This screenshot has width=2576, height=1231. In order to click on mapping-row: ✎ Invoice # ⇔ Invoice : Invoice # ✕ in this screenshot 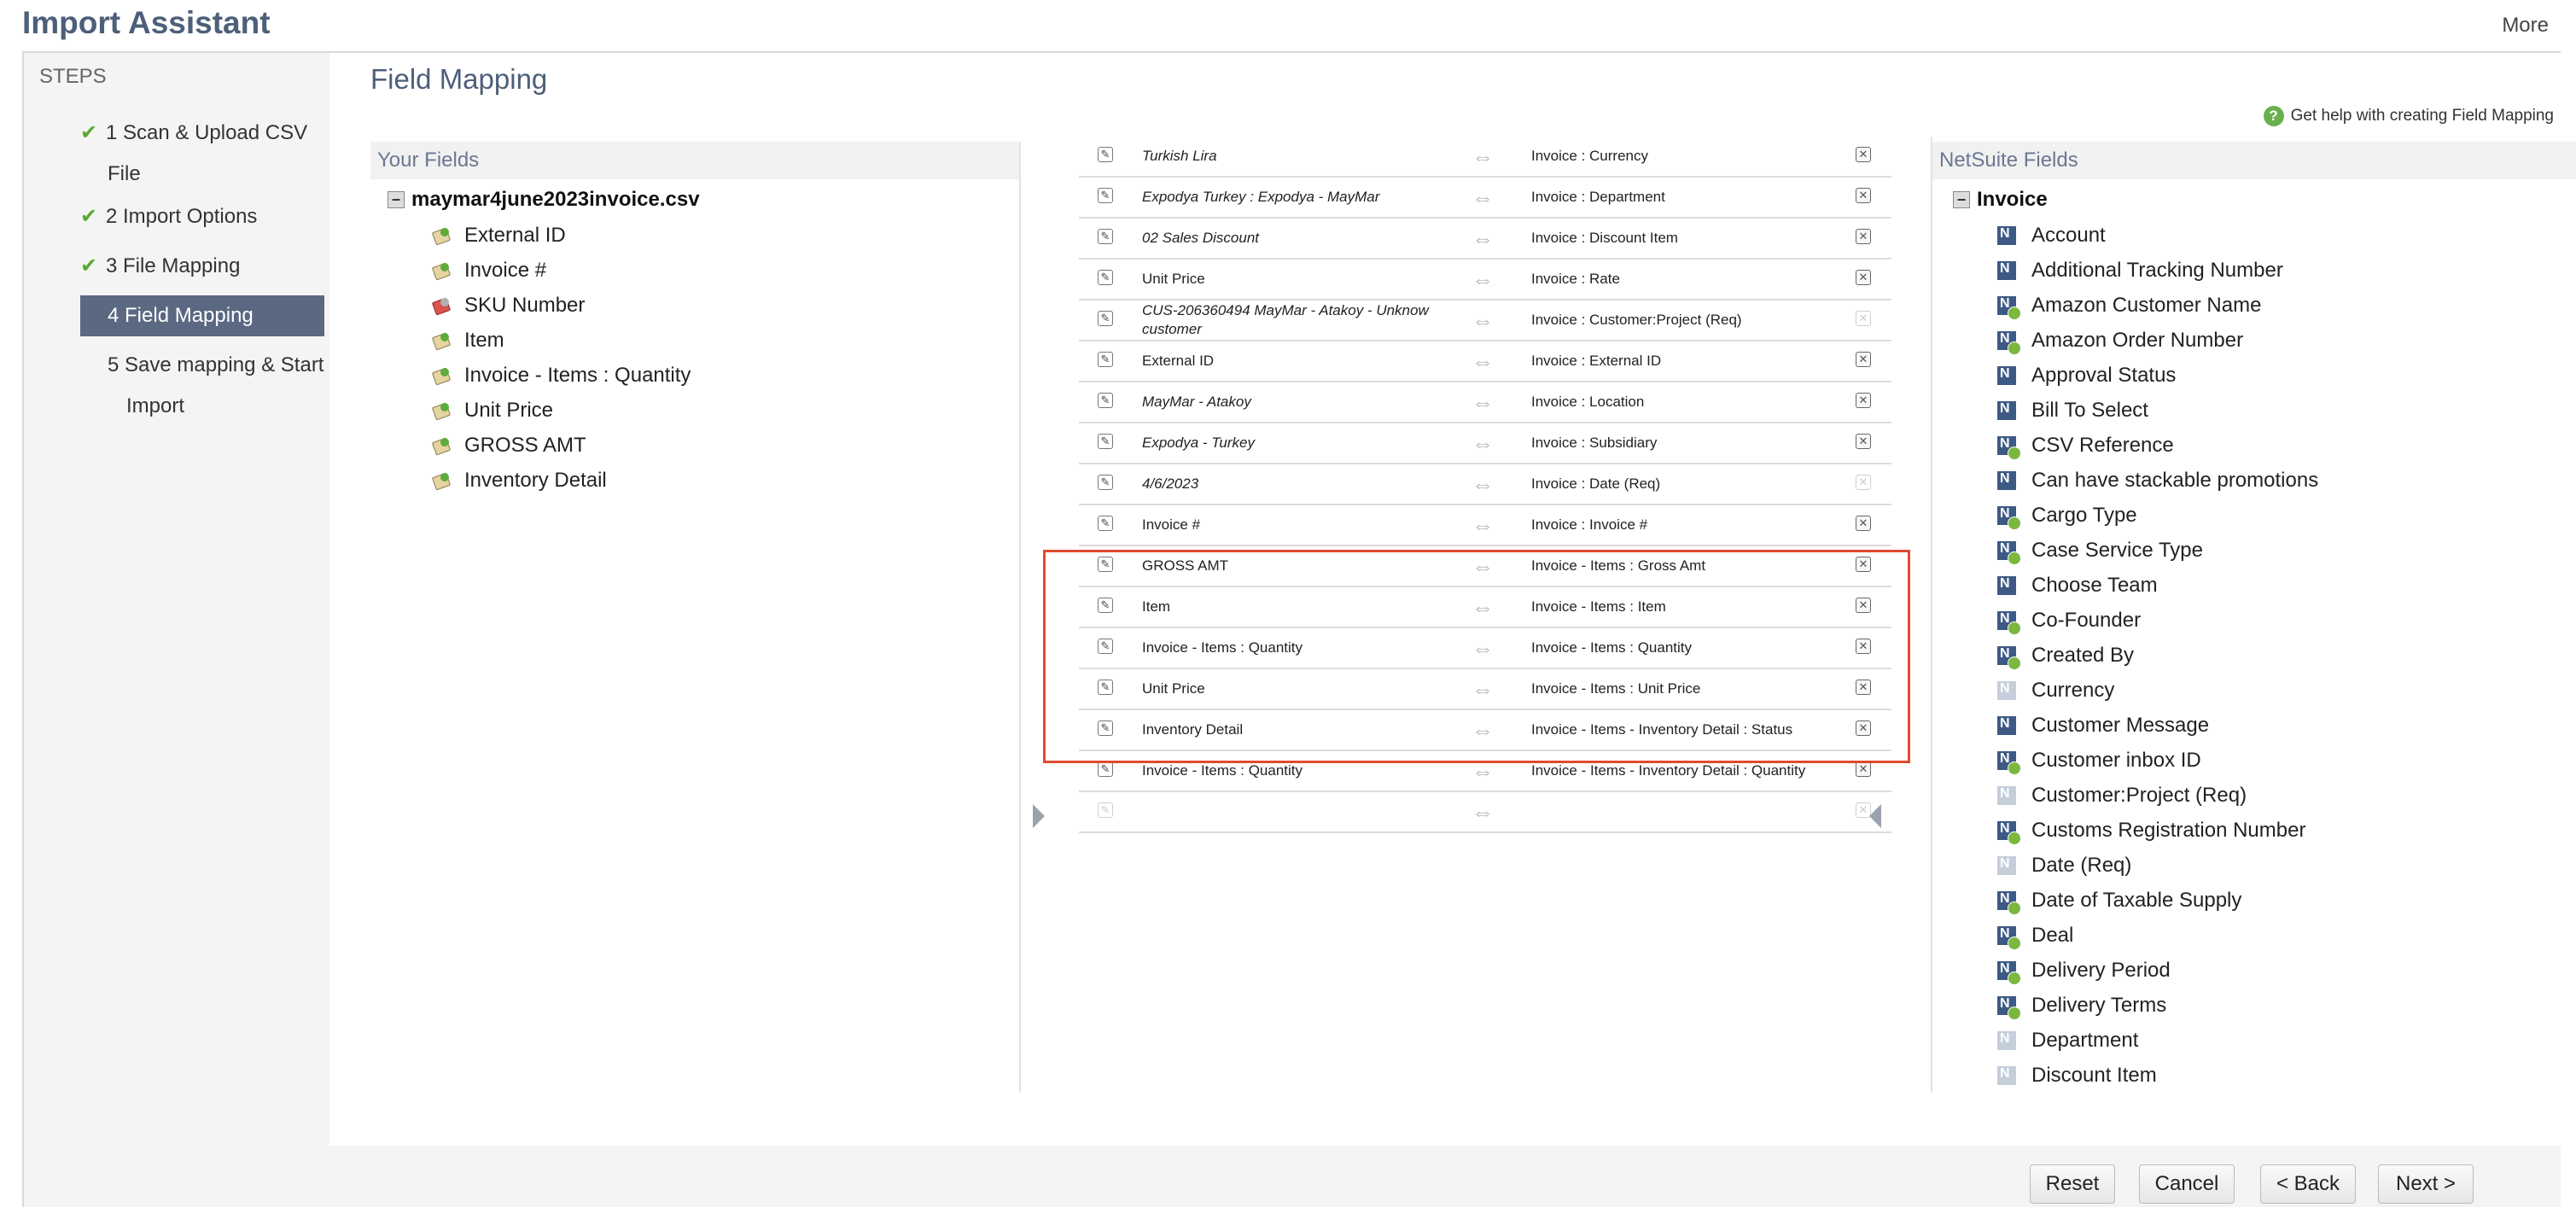, I will do `click(1485, 525)`.